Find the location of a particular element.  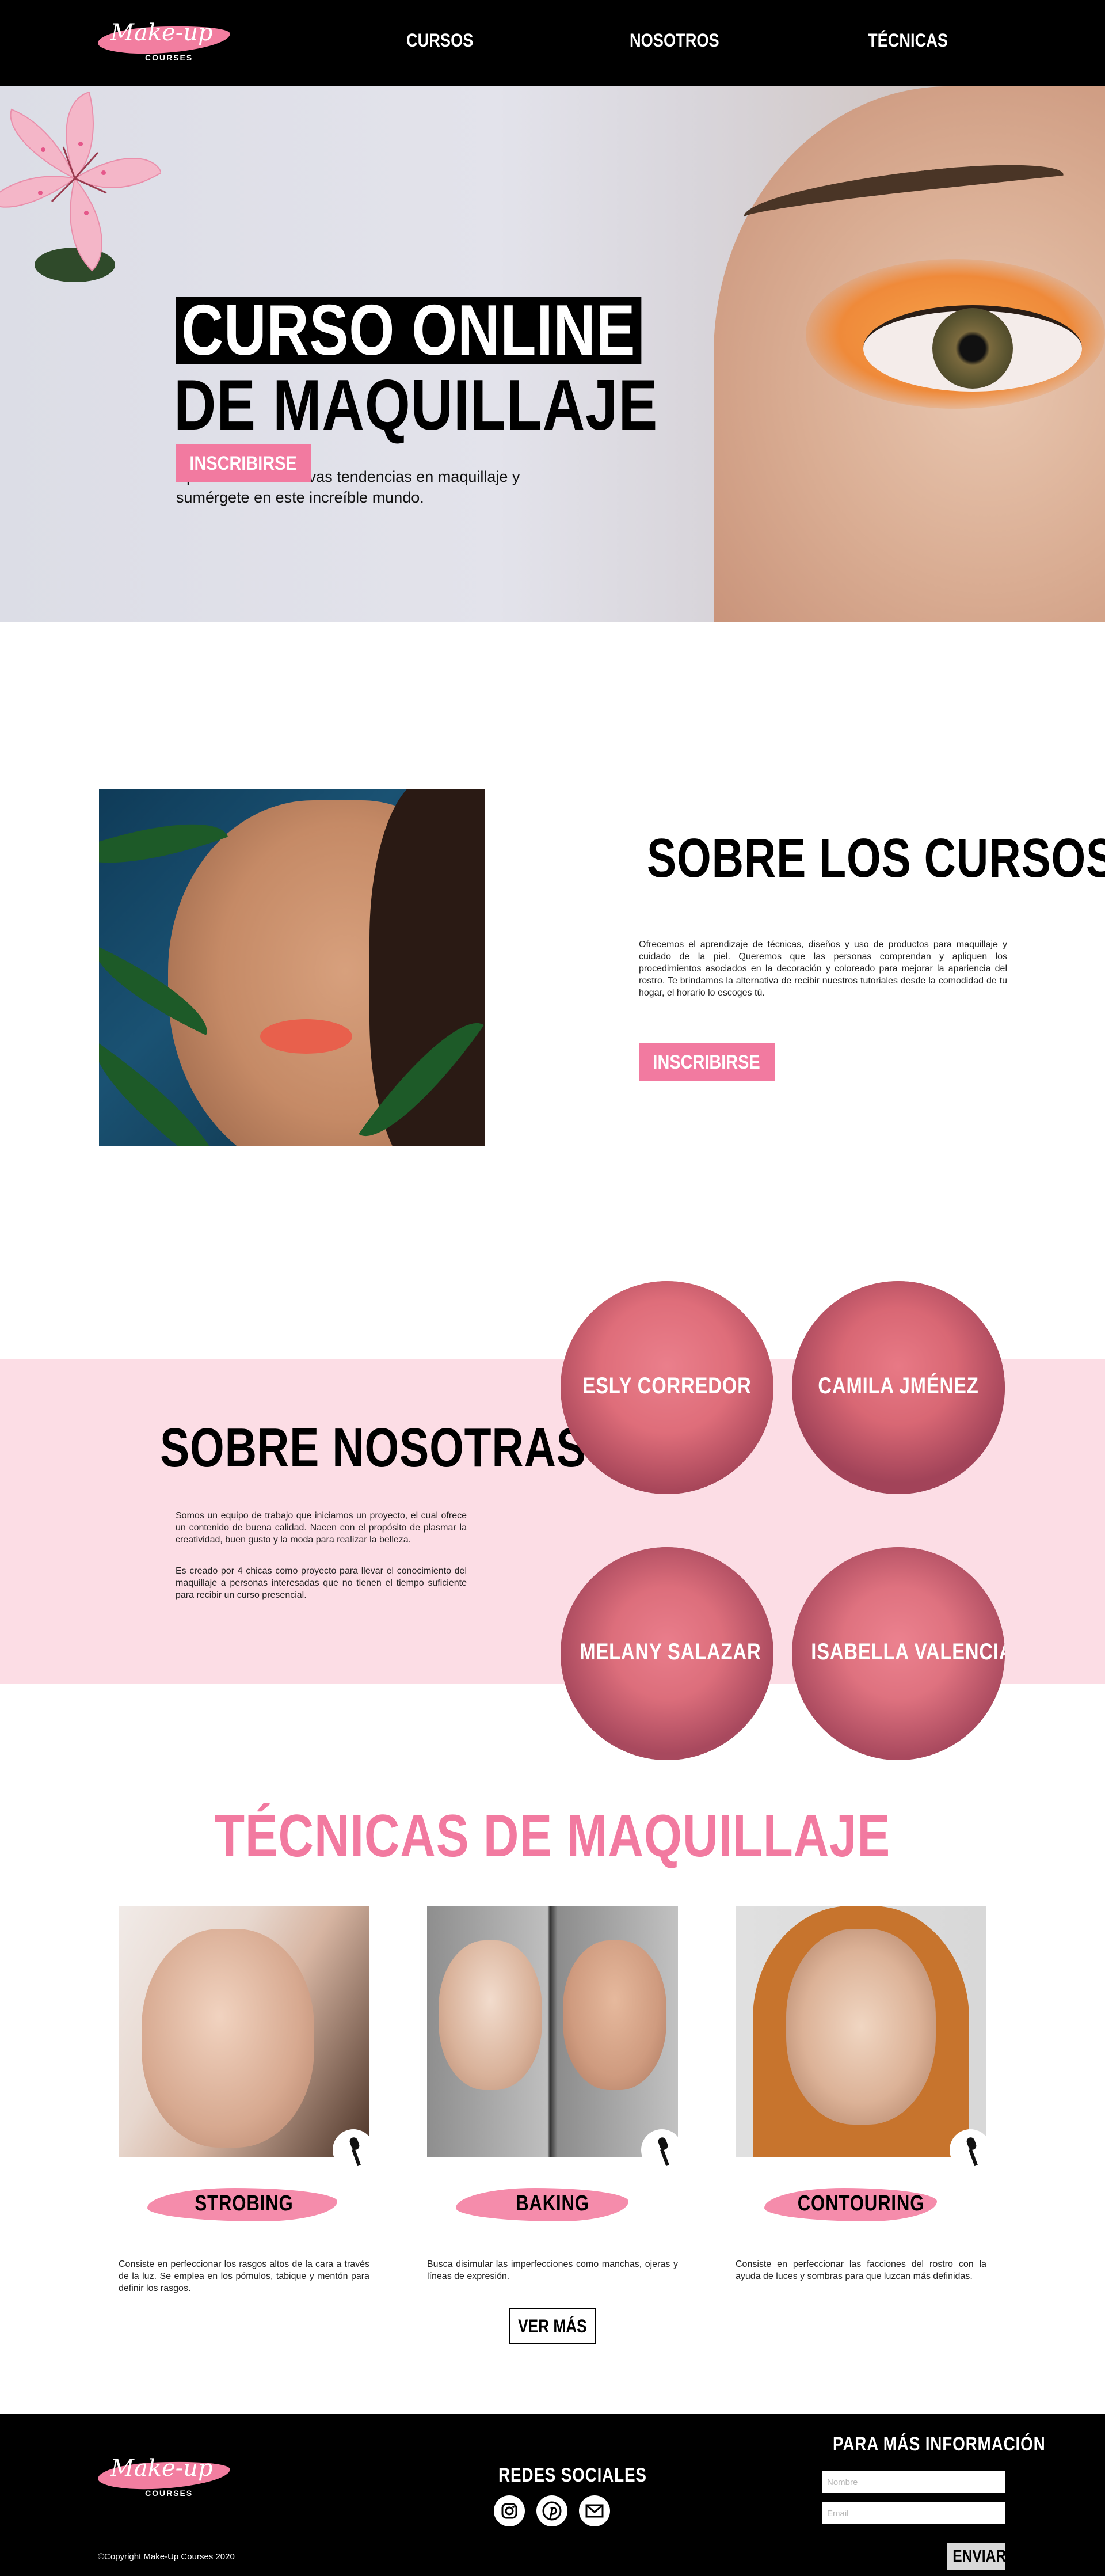

member-card-isabella: ISABELLA VALENCIA is located at coordinates (899, 1653).